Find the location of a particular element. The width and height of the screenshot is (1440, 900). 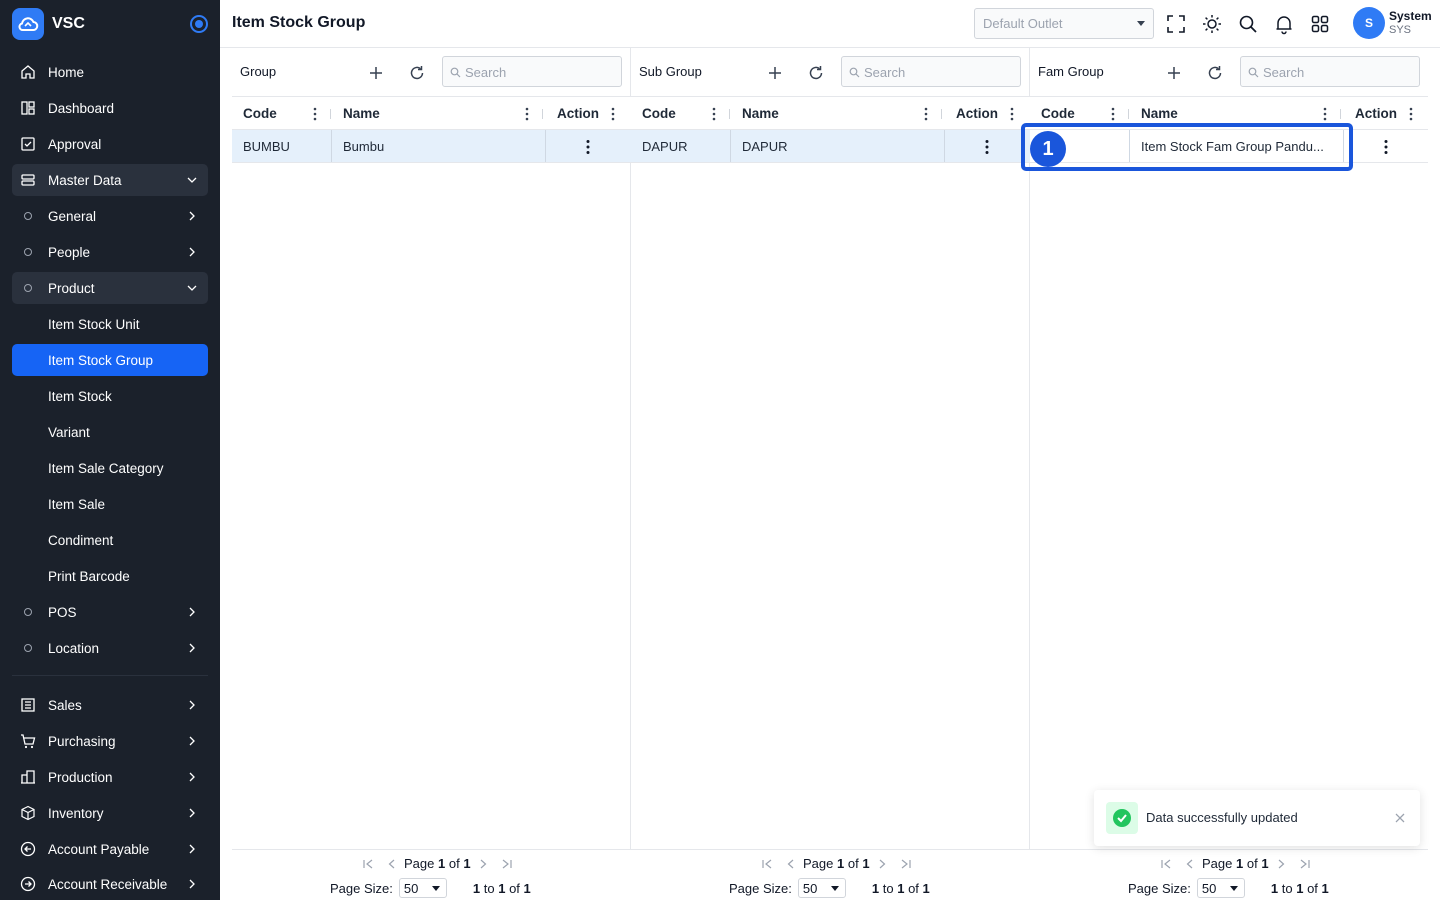

avatar: S is located at coordinates (1369, 23).